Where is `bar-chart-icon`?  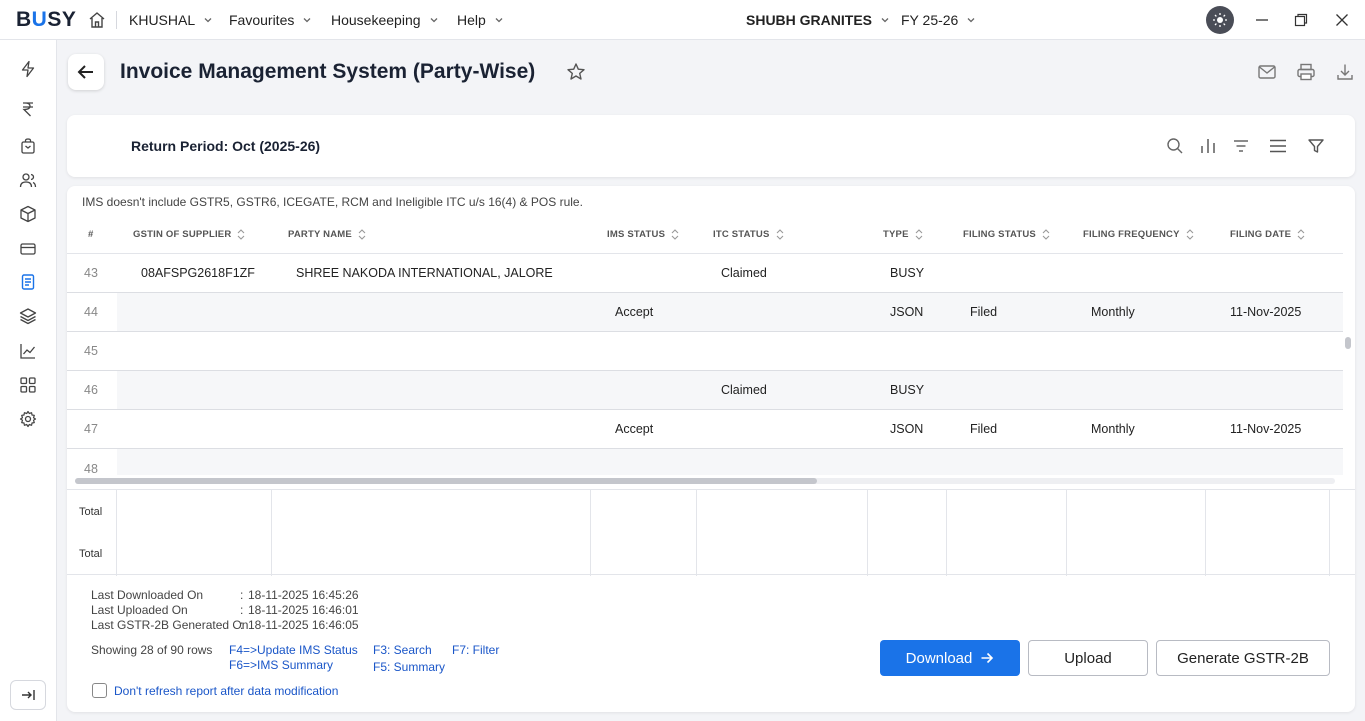 bar-chart-icon is located at coordinates (1208, 146).